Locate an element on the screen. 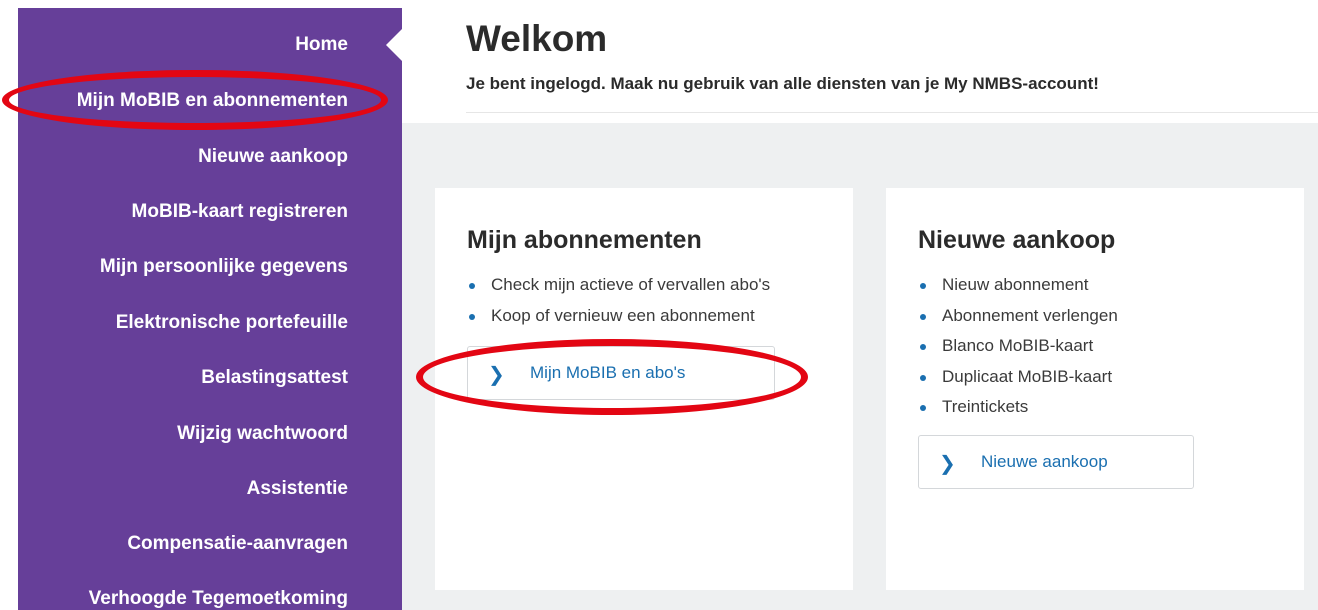  list-item: Koop of vernieuw een abonnement is located at coordinates (618, 320).